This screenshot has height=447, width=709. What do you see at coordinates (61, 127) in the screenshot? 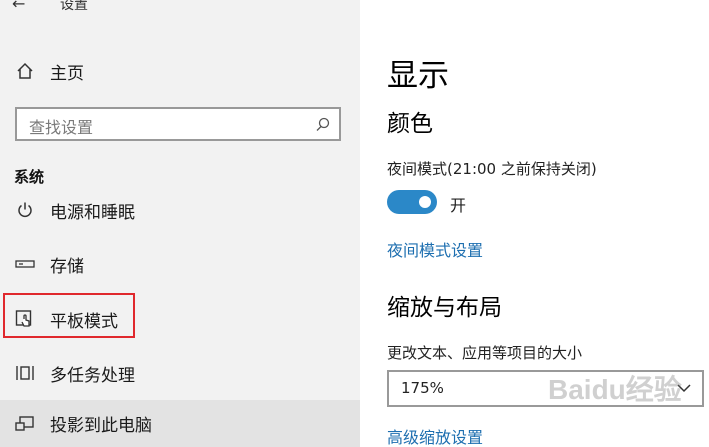
I see `search-placeholder: 查找设置` at bounding box center [61, 127].